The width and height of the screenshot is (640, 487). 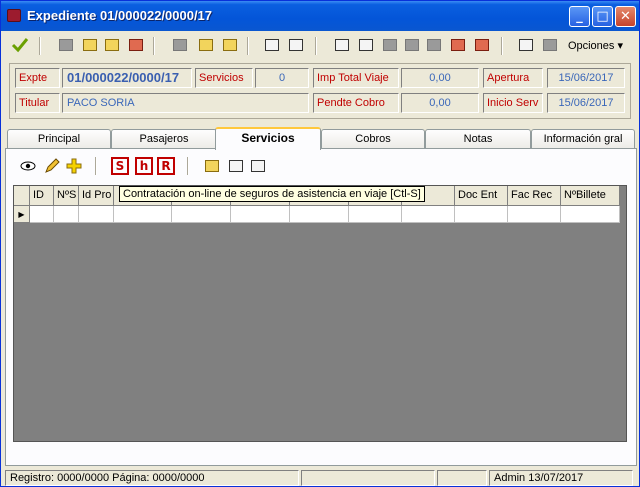 I want to click on print-icon, so click(x=272, y=45).